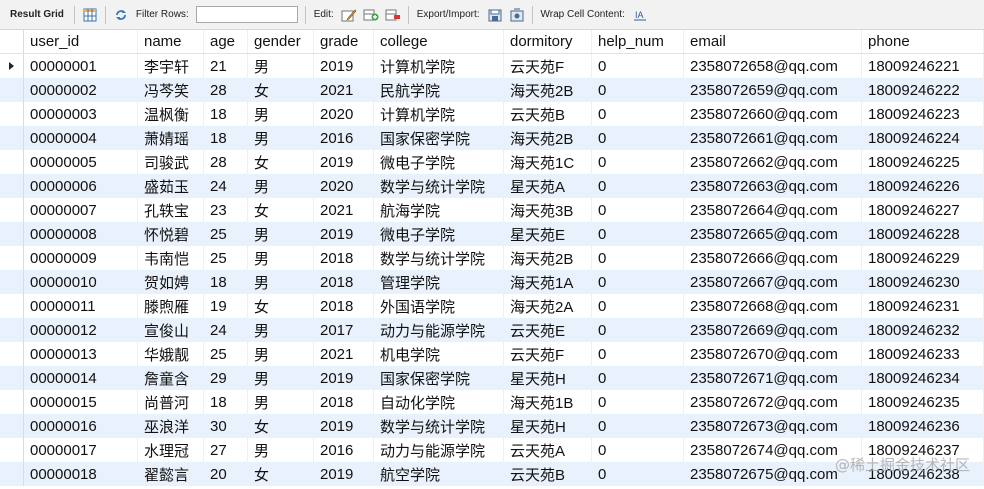  What do you see at coordinates (773, 402) in the screenshot?
I see `cell-email: 2358072672@qq.com` at bounding box center [773, 402].